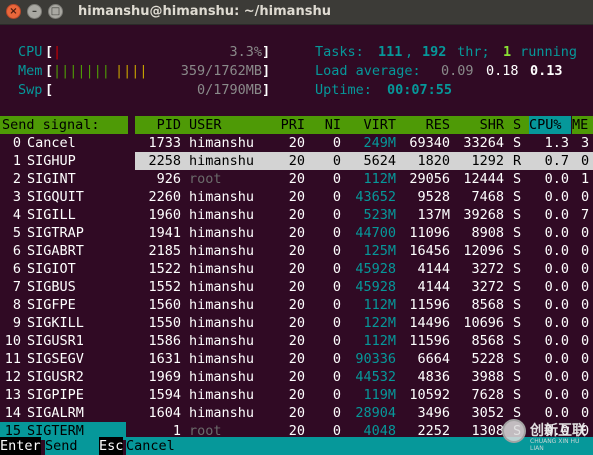 The height and width of the screenshot is (455, 593). I want to click on table-row: 2 SIGINT 926 root 20 0 112M 29056 12444 S 0.0 1, so click(296, 179).